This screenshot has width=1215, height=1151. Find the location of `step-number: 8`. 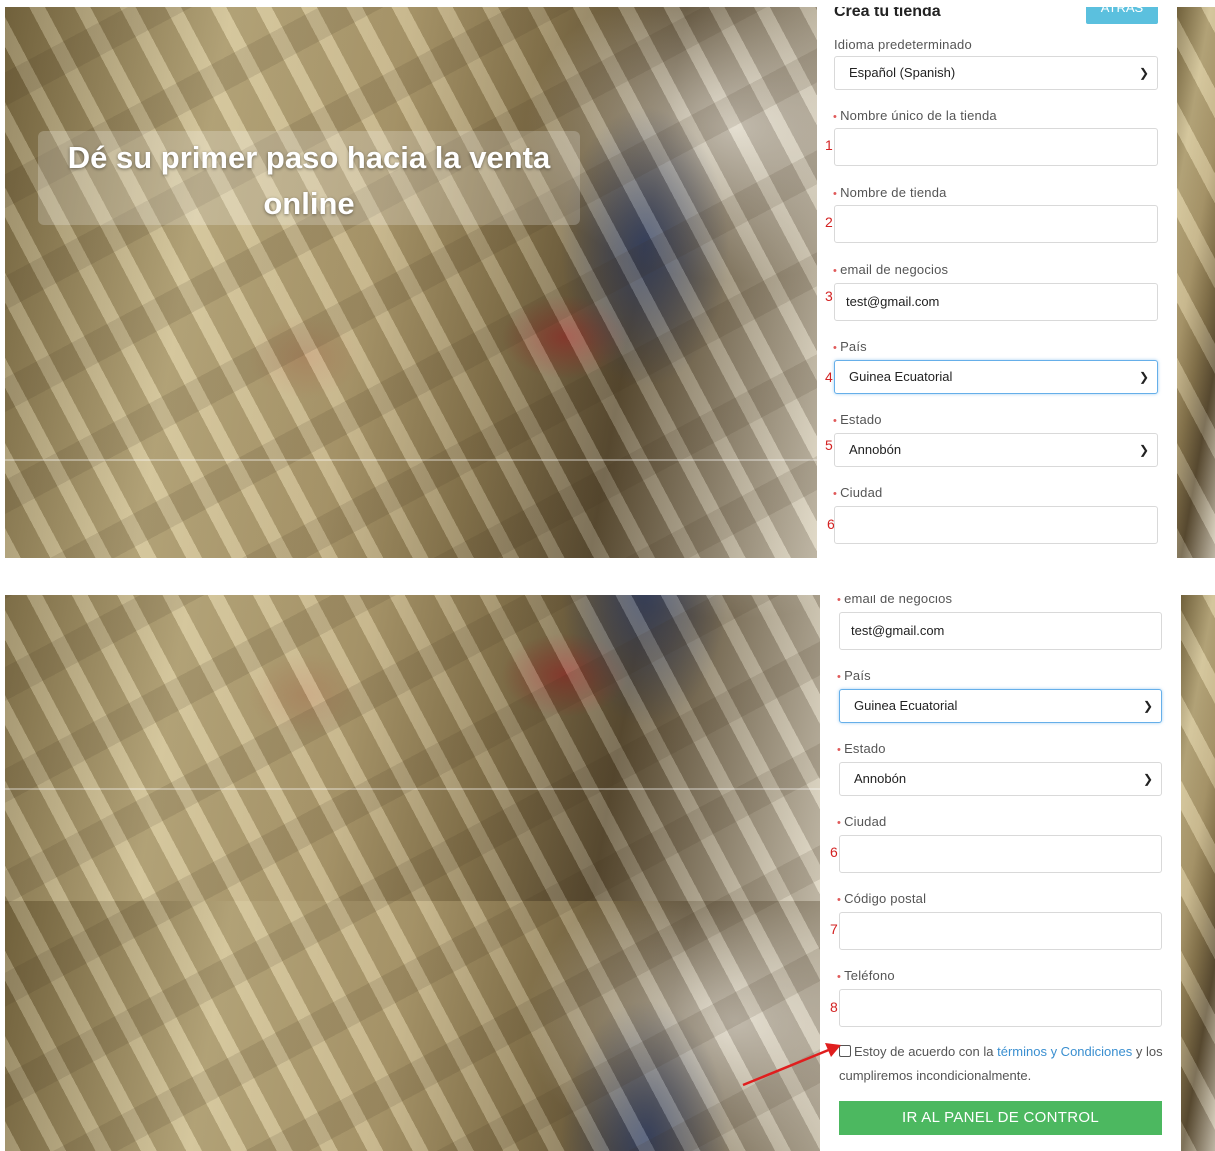

step-number: 8 is located at coordinates (834, 1007).